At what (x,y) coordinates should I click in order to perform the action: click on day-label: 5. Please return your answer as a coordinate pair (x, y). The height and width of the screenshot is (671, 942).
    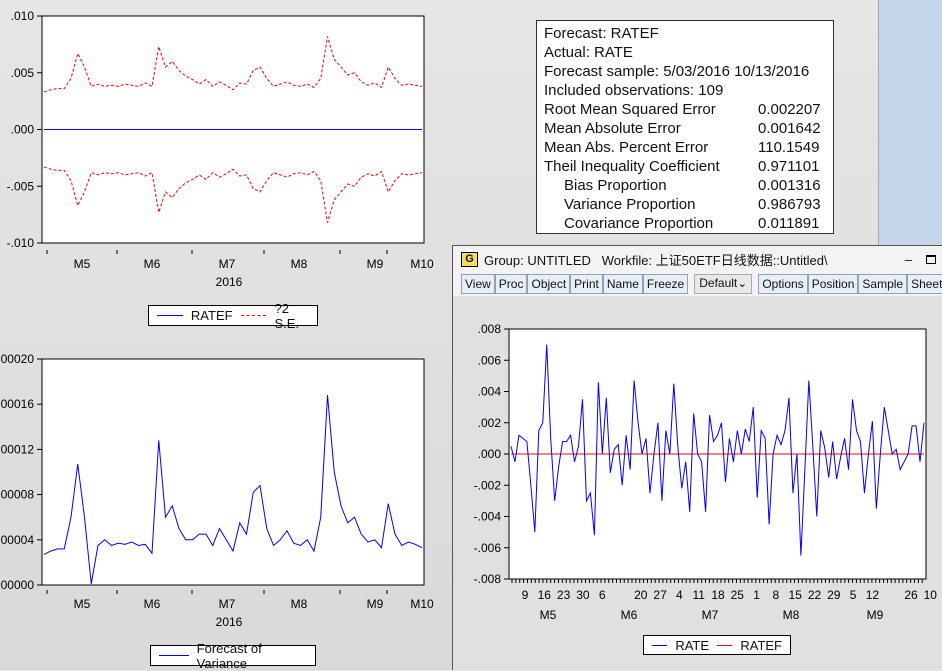
    Looking at the image, I should click on (853, 595).